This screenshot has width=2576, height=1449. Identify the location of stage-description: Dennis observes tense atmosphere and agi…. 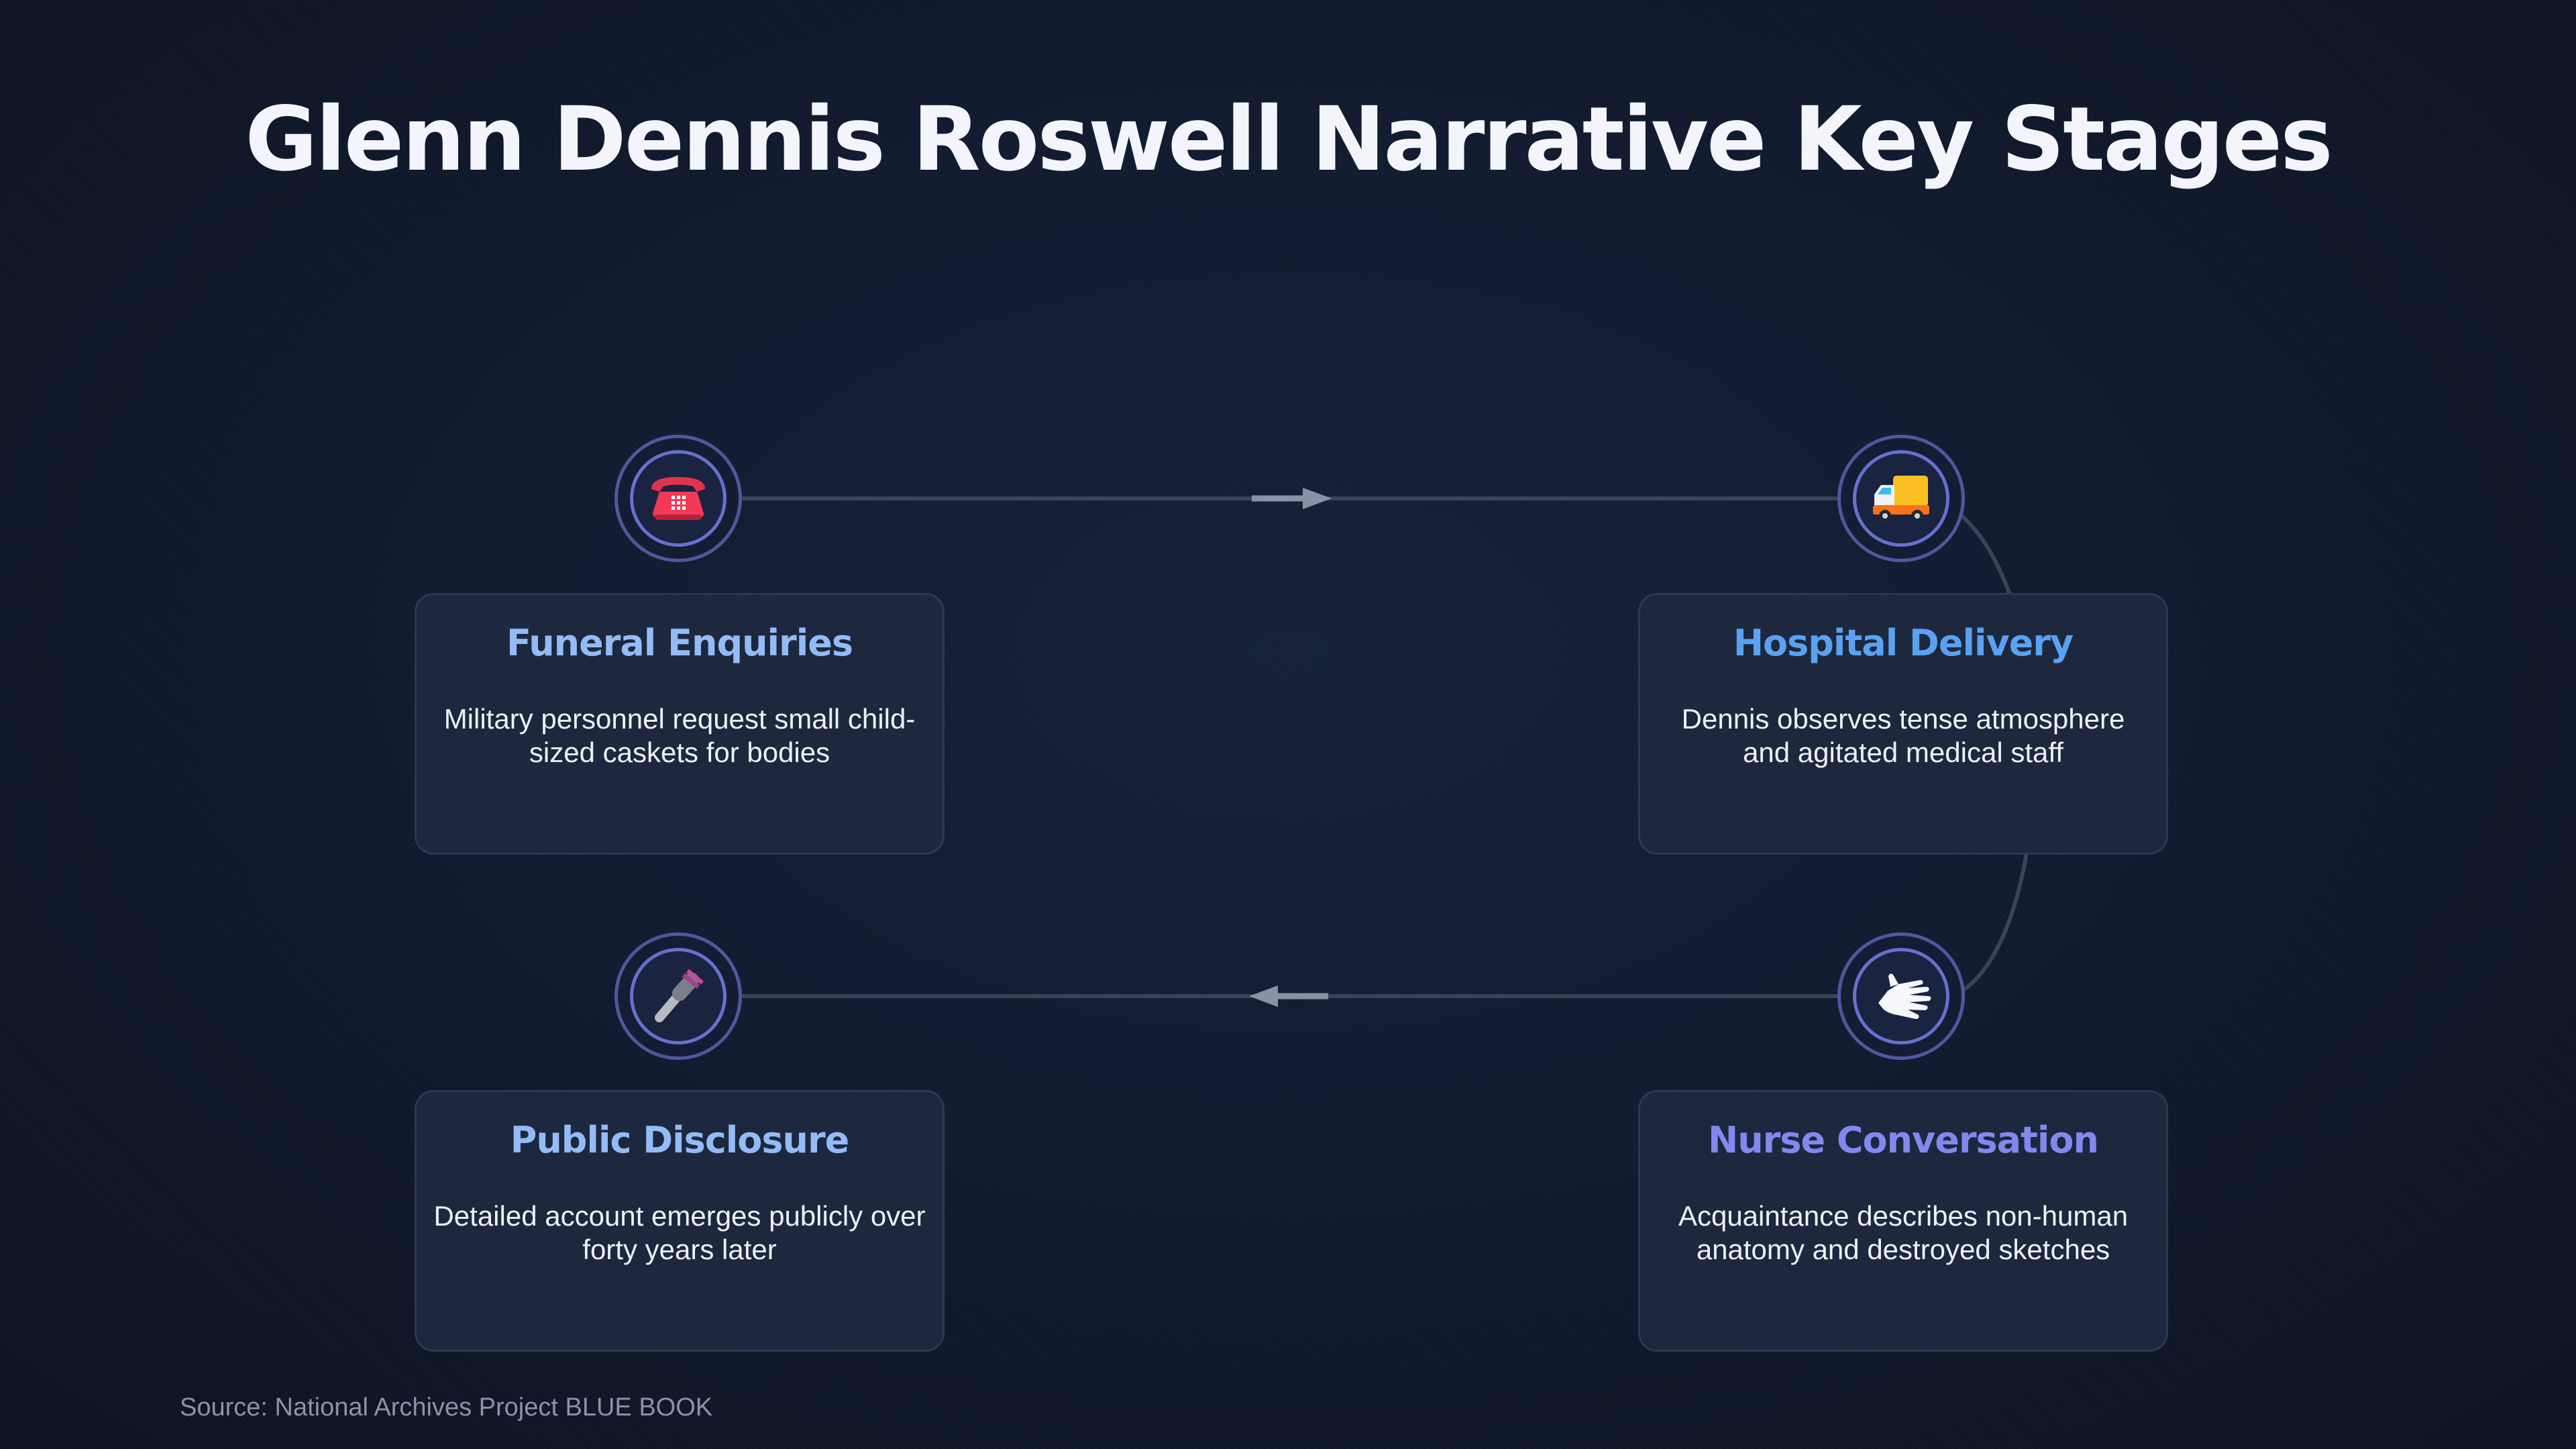
(1903, 735).